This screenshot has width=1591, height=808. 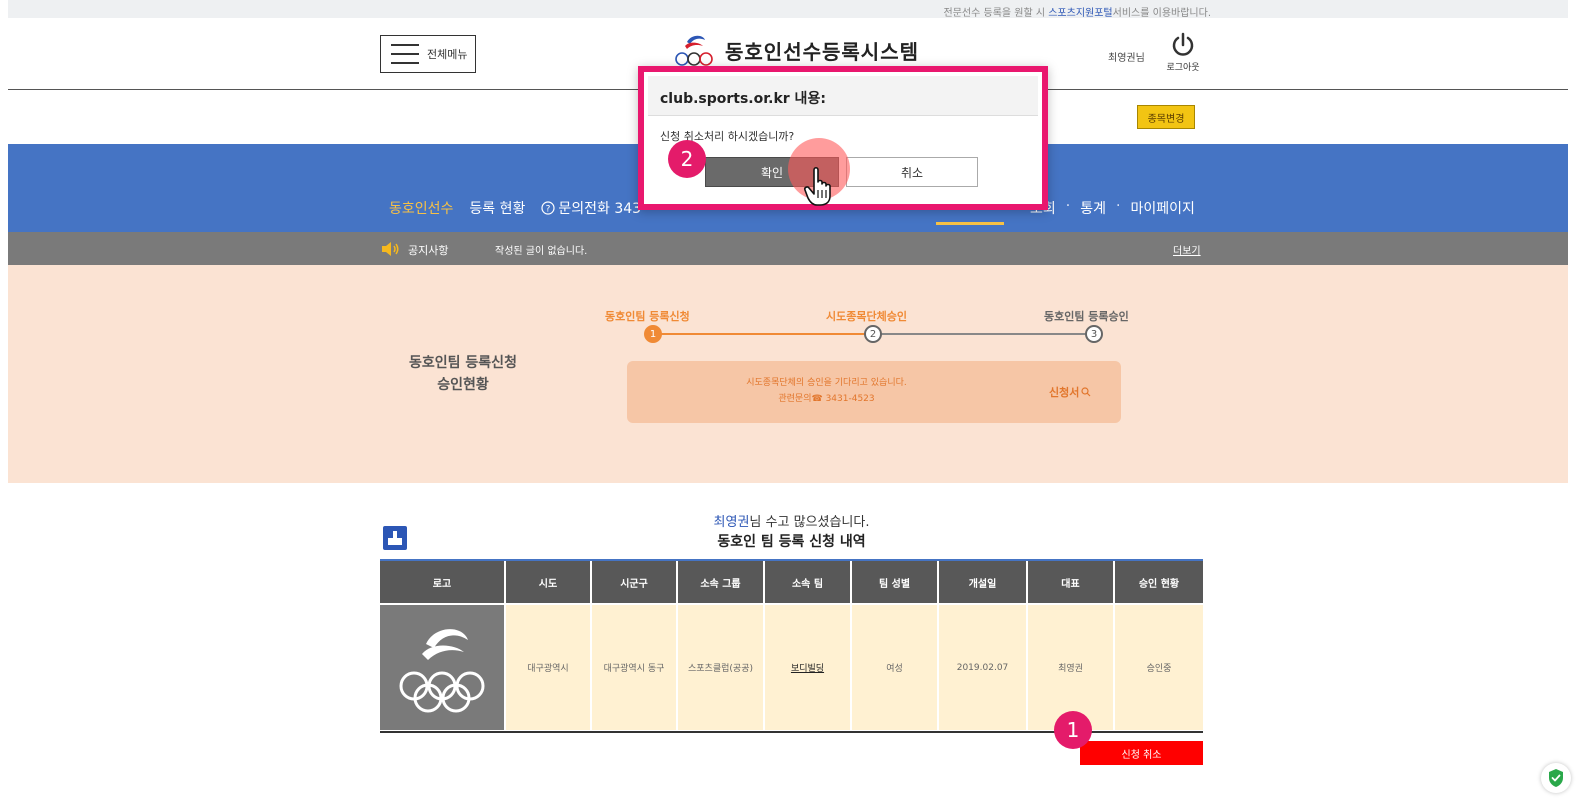 I want to click on cell-group: 스포츠클럽(공공), so click(x=721, y=666).